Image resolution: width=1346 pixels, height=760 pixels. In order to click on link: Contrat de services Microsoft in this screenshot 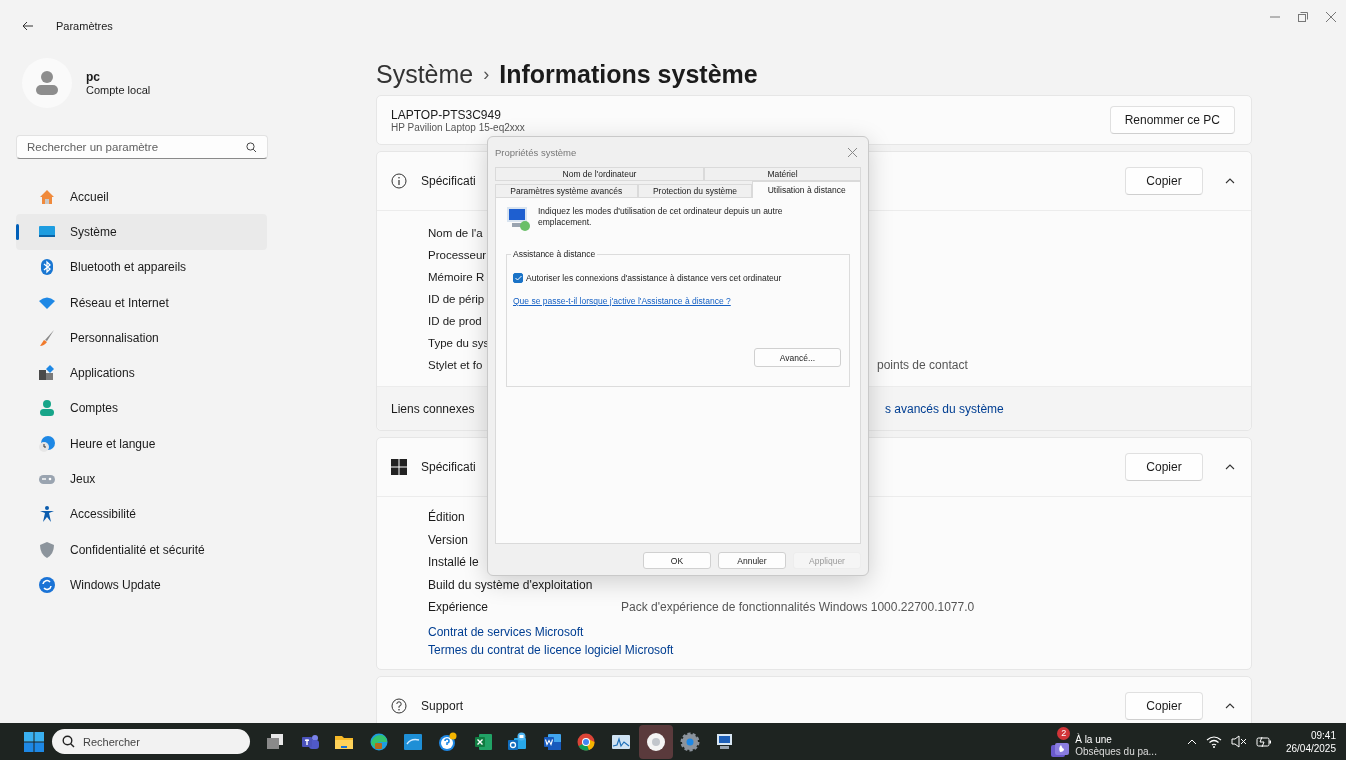, I will do `click(506, 631)`.